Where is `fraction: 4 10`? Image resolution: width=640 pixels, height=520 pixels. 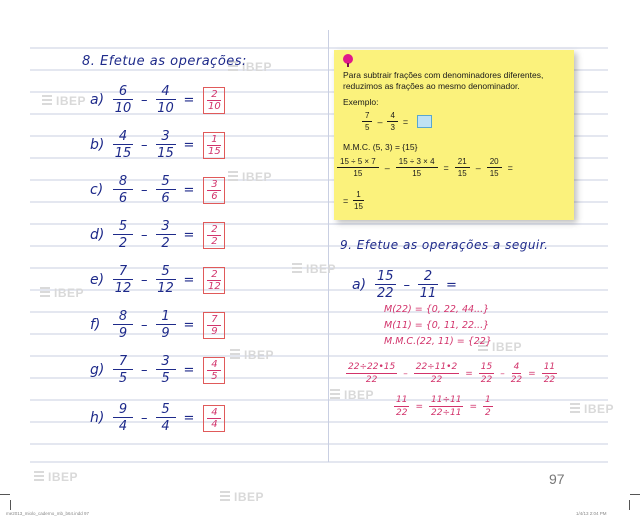 fraction: 4 10 is located at coordinates (166, 100).